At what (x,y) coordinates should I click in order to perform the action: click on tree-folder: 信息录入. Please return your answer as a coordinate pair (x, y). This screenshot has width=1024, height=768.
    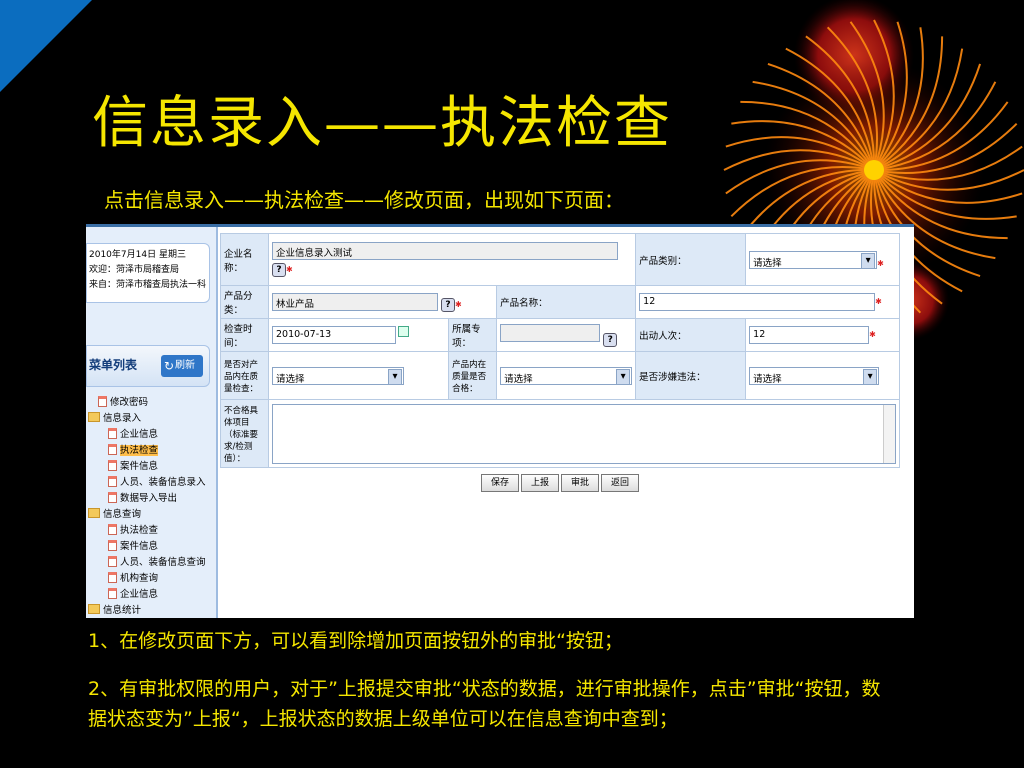
    Looking at the image, I should click on (151, 419).